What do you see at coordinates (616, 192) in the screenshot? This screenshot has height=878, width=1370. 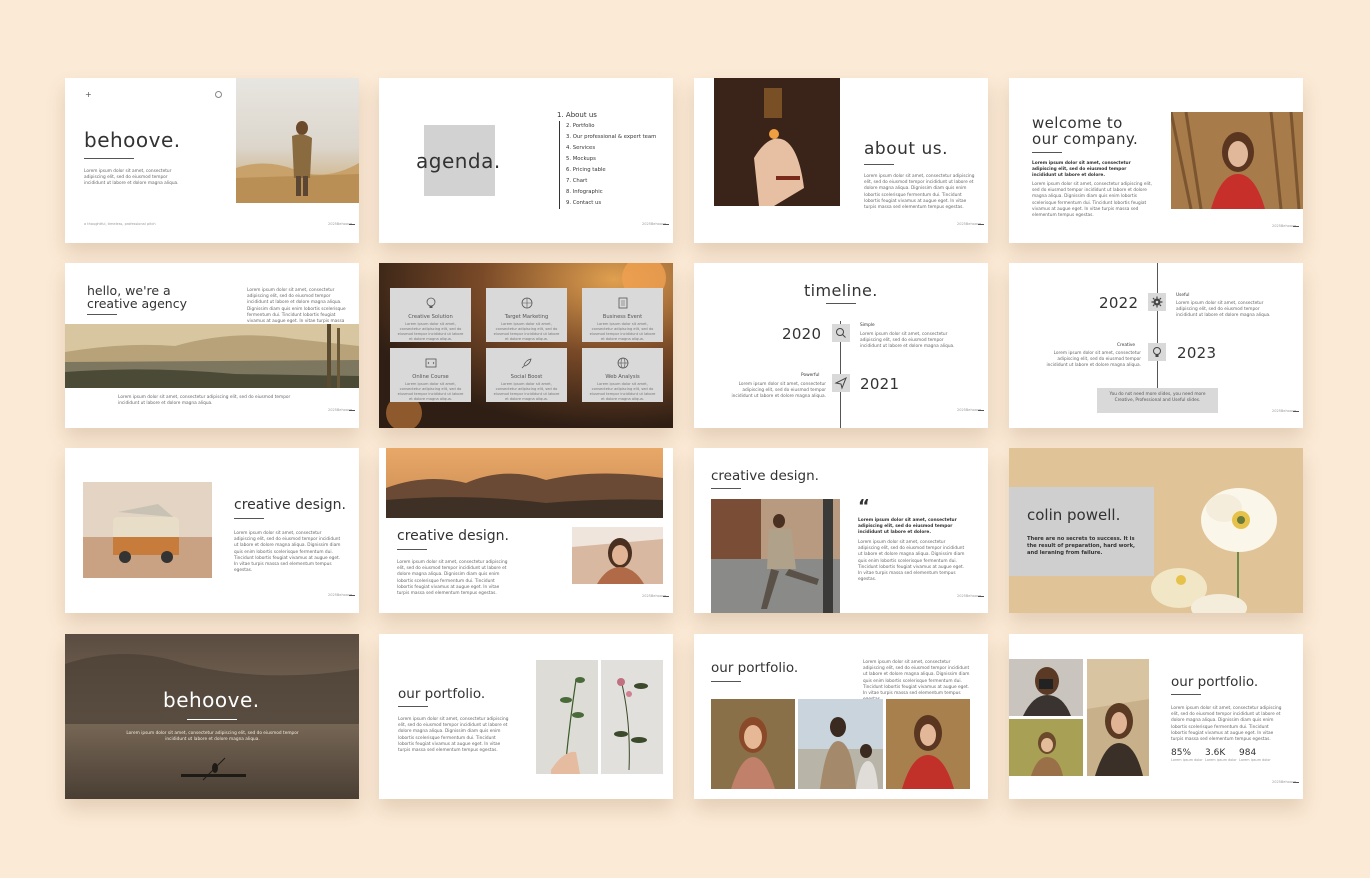 I see `agenda-item: 8. Infographic` at bounding box center [616, 192].